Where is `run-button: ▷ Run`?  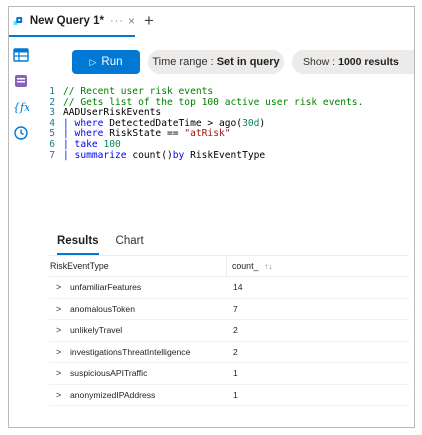
run-button: ▷ Run is located at coordinates (106, 62).